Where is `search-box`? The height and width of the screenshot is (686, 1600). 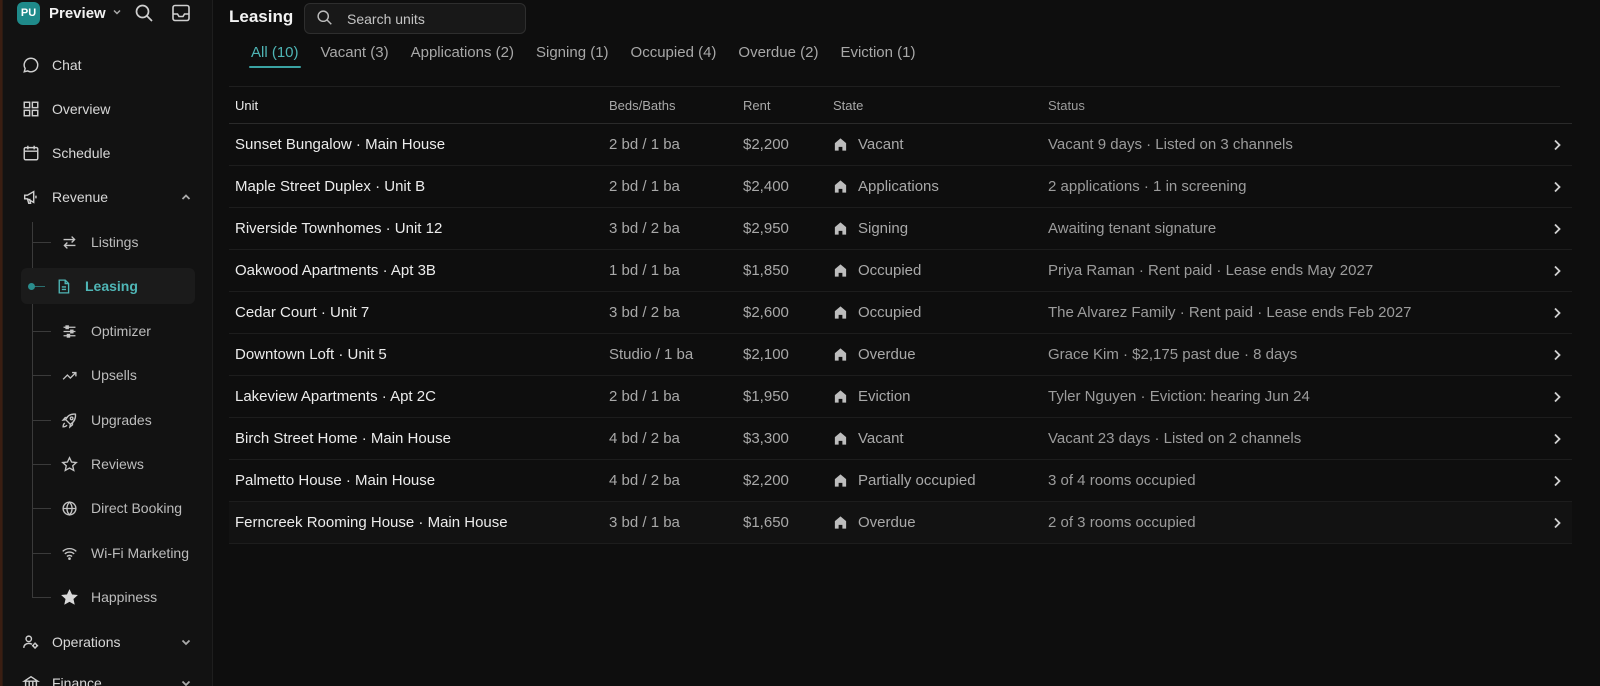 search-box is located at coordinates (415, 18).